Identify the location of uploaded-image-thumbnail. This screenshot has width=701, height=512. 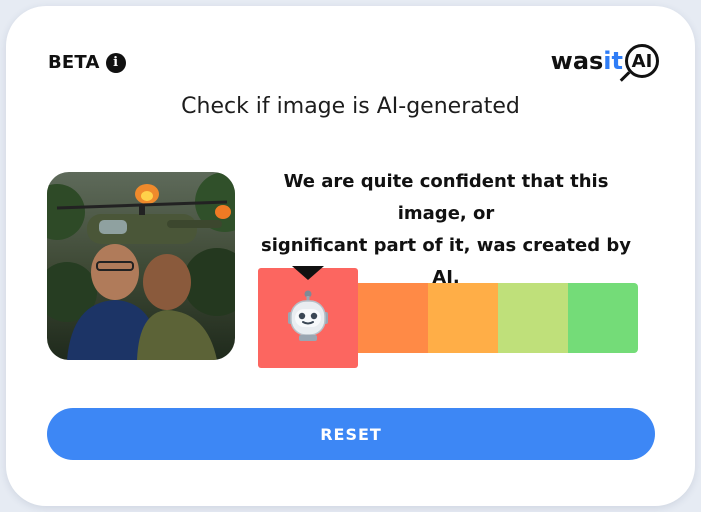
(141, 266).